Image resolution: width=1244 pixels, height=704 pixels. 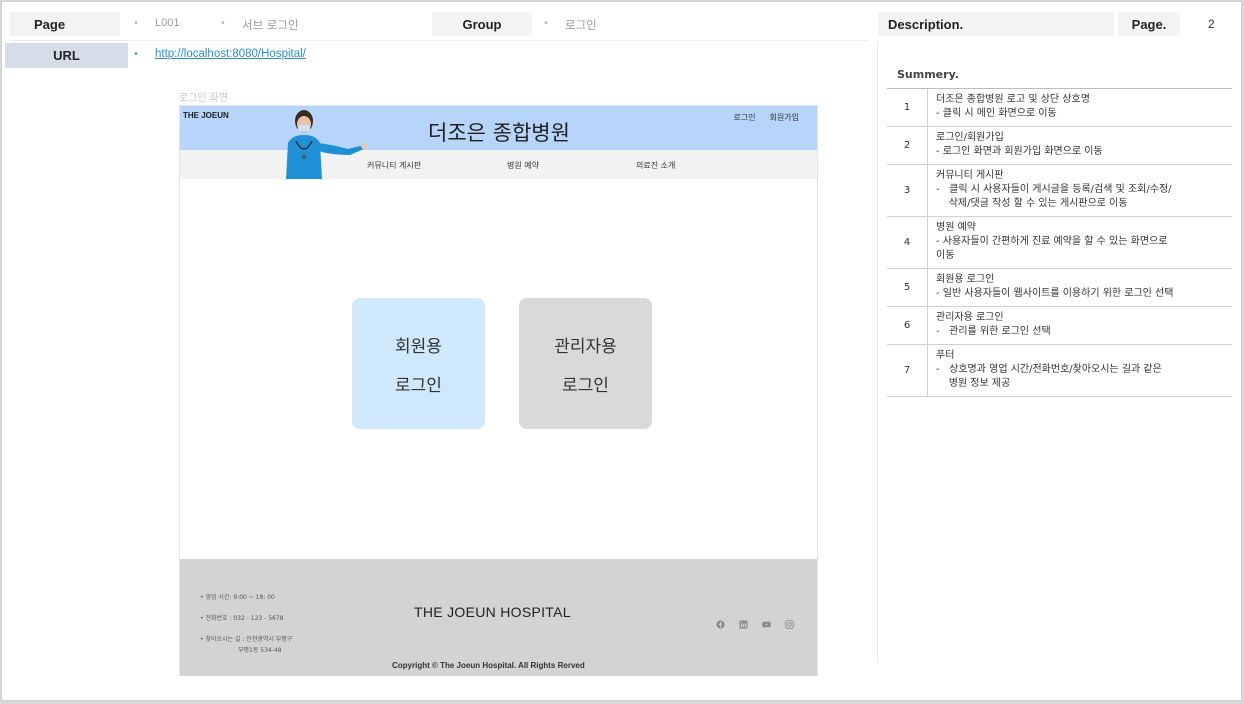 I want to click on summary-row-text: 푸터 - 상호명과 영업 시간/전화번호/찾아오시는 길과 같은 병원 정보 제공, so click(x=1080, y=370).